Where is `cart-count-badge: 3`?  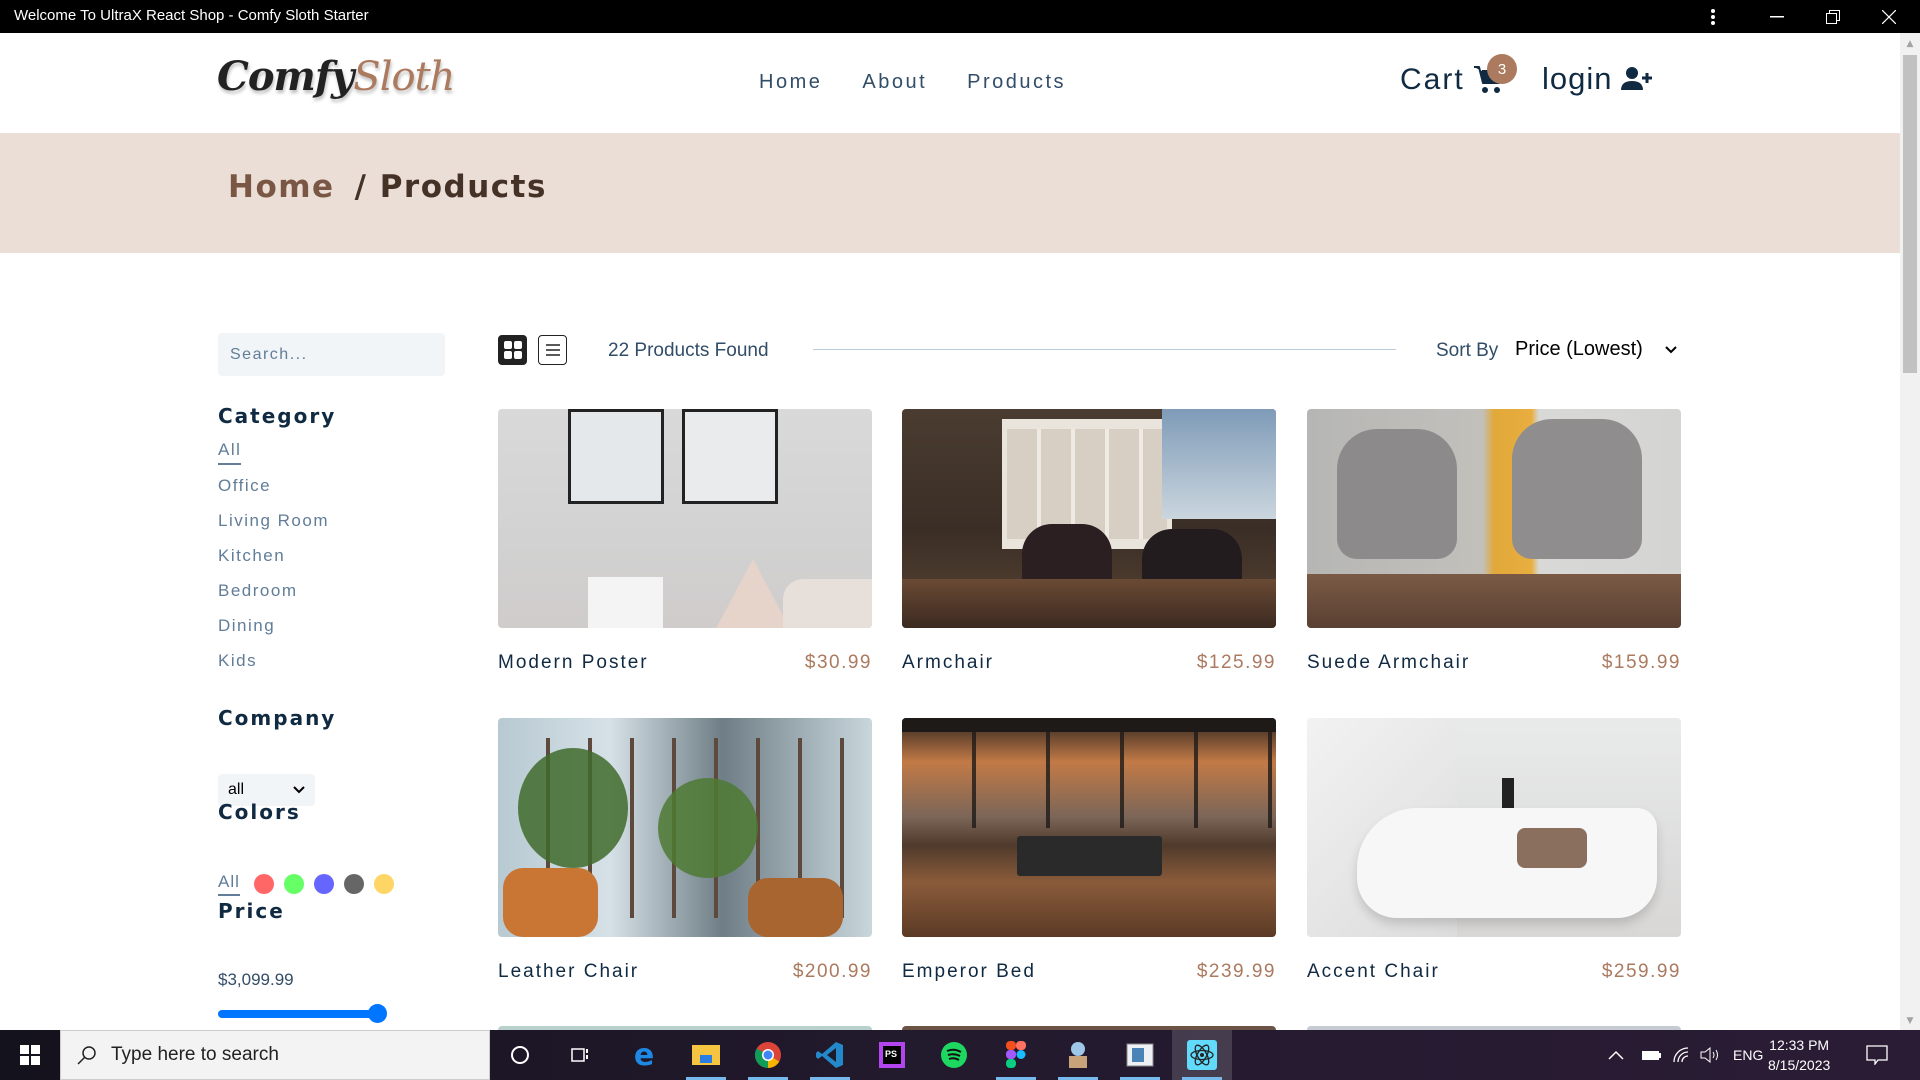
cart-count-badge: 3 is located at coordinates (1502, 69).